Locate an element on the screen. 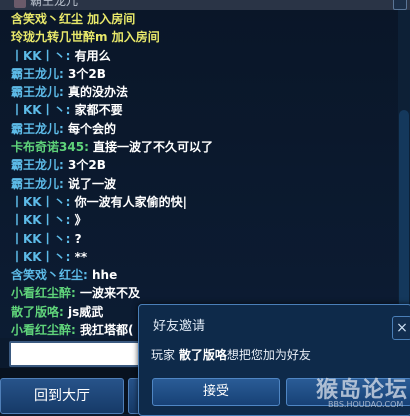 This screenshot has height=416, width=410. chat-text: 直接一波了不久可以了 is located at coordinates (153, 147).